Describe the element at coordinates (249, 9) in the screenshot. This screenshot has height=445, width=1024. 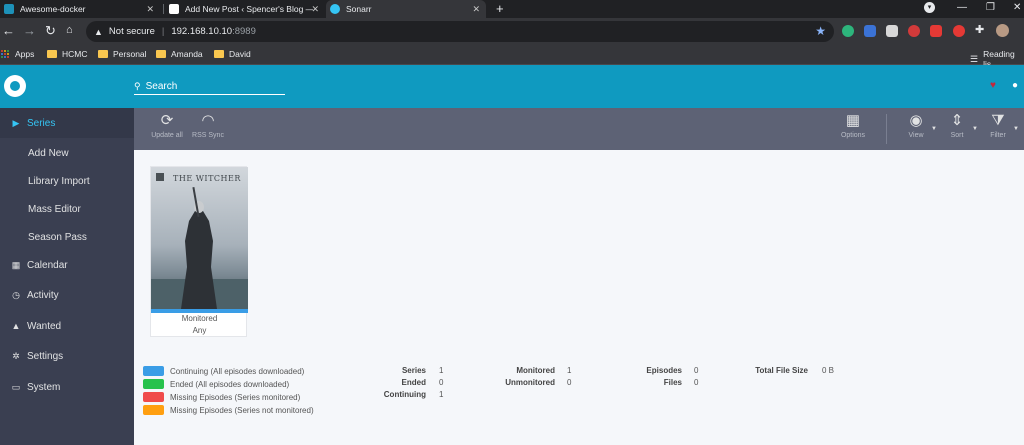
I see `tab-title: Add New Post ‹ Spencer's Blog —` at that location.